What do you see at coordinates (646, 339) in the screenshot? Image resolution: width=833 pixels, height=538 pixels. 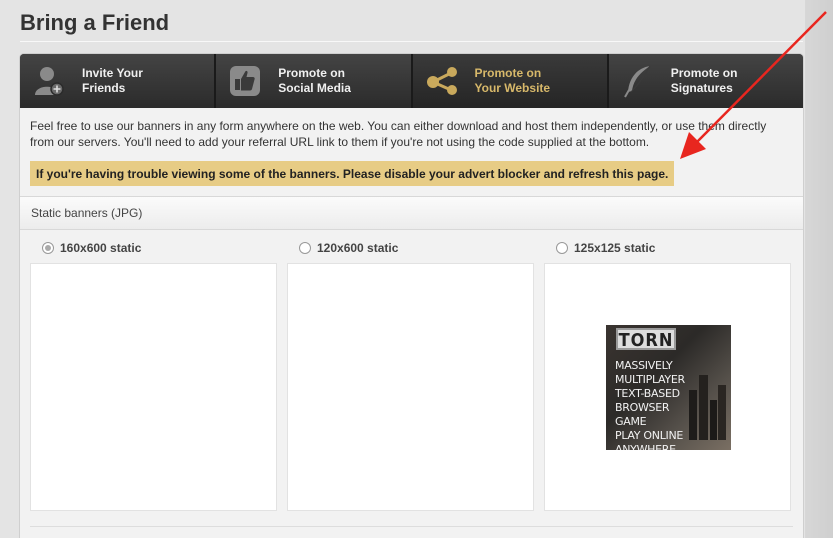 I see `torn-logo: TORN` at bounding box center [646, 339].